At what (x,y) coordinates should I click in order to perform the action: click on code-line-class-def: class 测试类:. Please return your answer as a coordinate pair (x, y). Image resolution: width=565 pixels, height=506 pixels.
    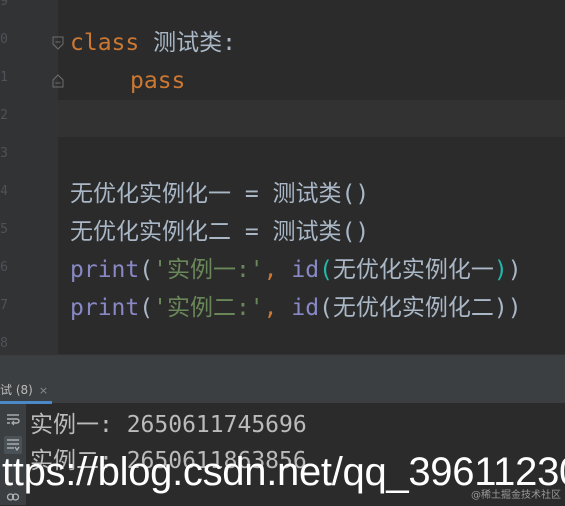
    Looking at the image, I should click on (153, 43).